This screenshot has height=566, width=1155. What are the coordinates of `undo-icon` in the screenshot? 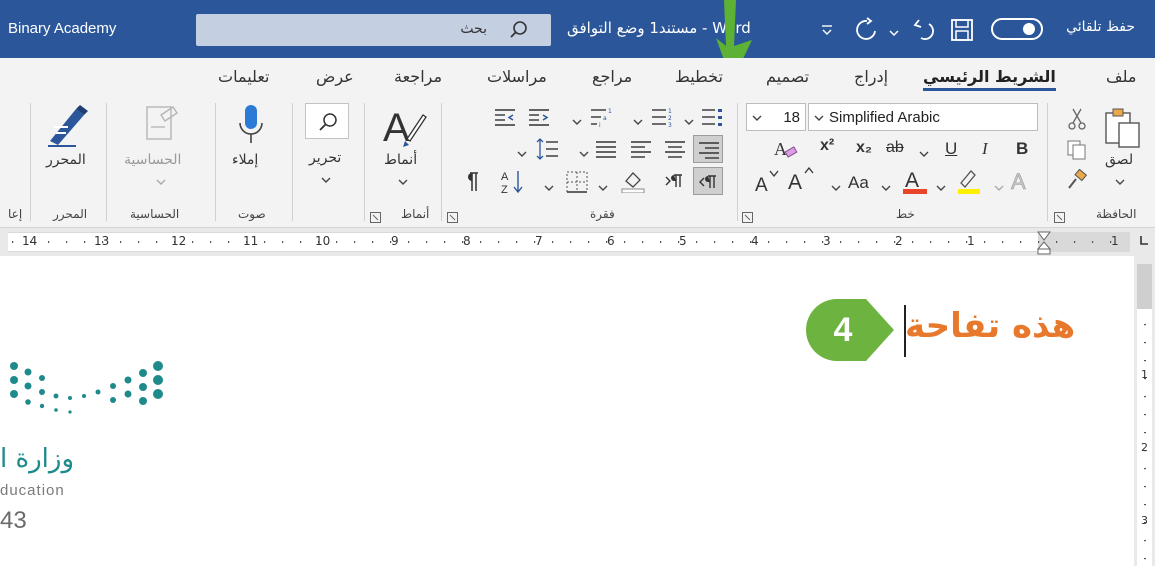 It's located at (923, 32).